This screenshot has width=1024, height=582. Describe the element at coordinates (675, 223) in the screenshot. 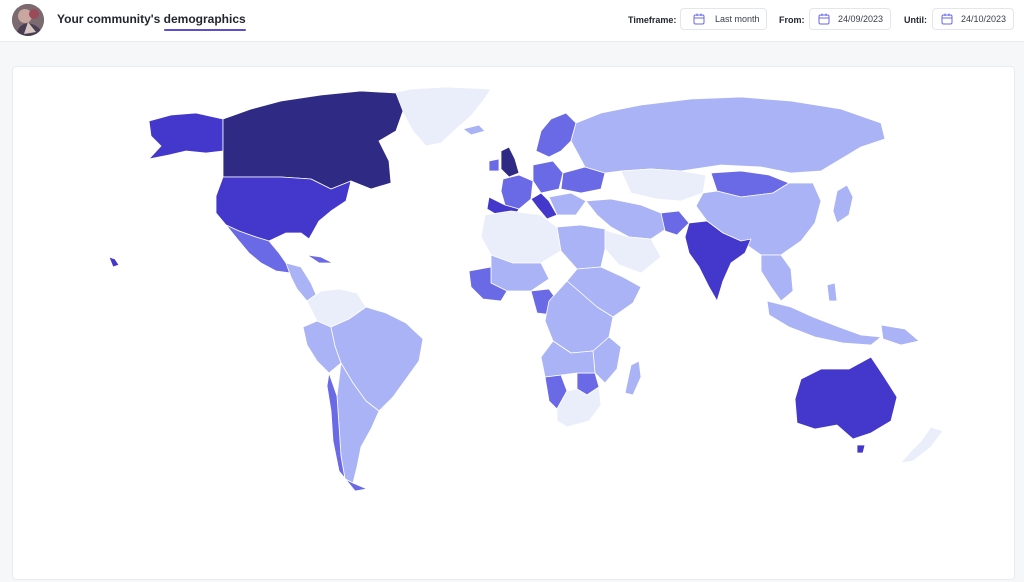

I see `country-afghanistan` at that location.